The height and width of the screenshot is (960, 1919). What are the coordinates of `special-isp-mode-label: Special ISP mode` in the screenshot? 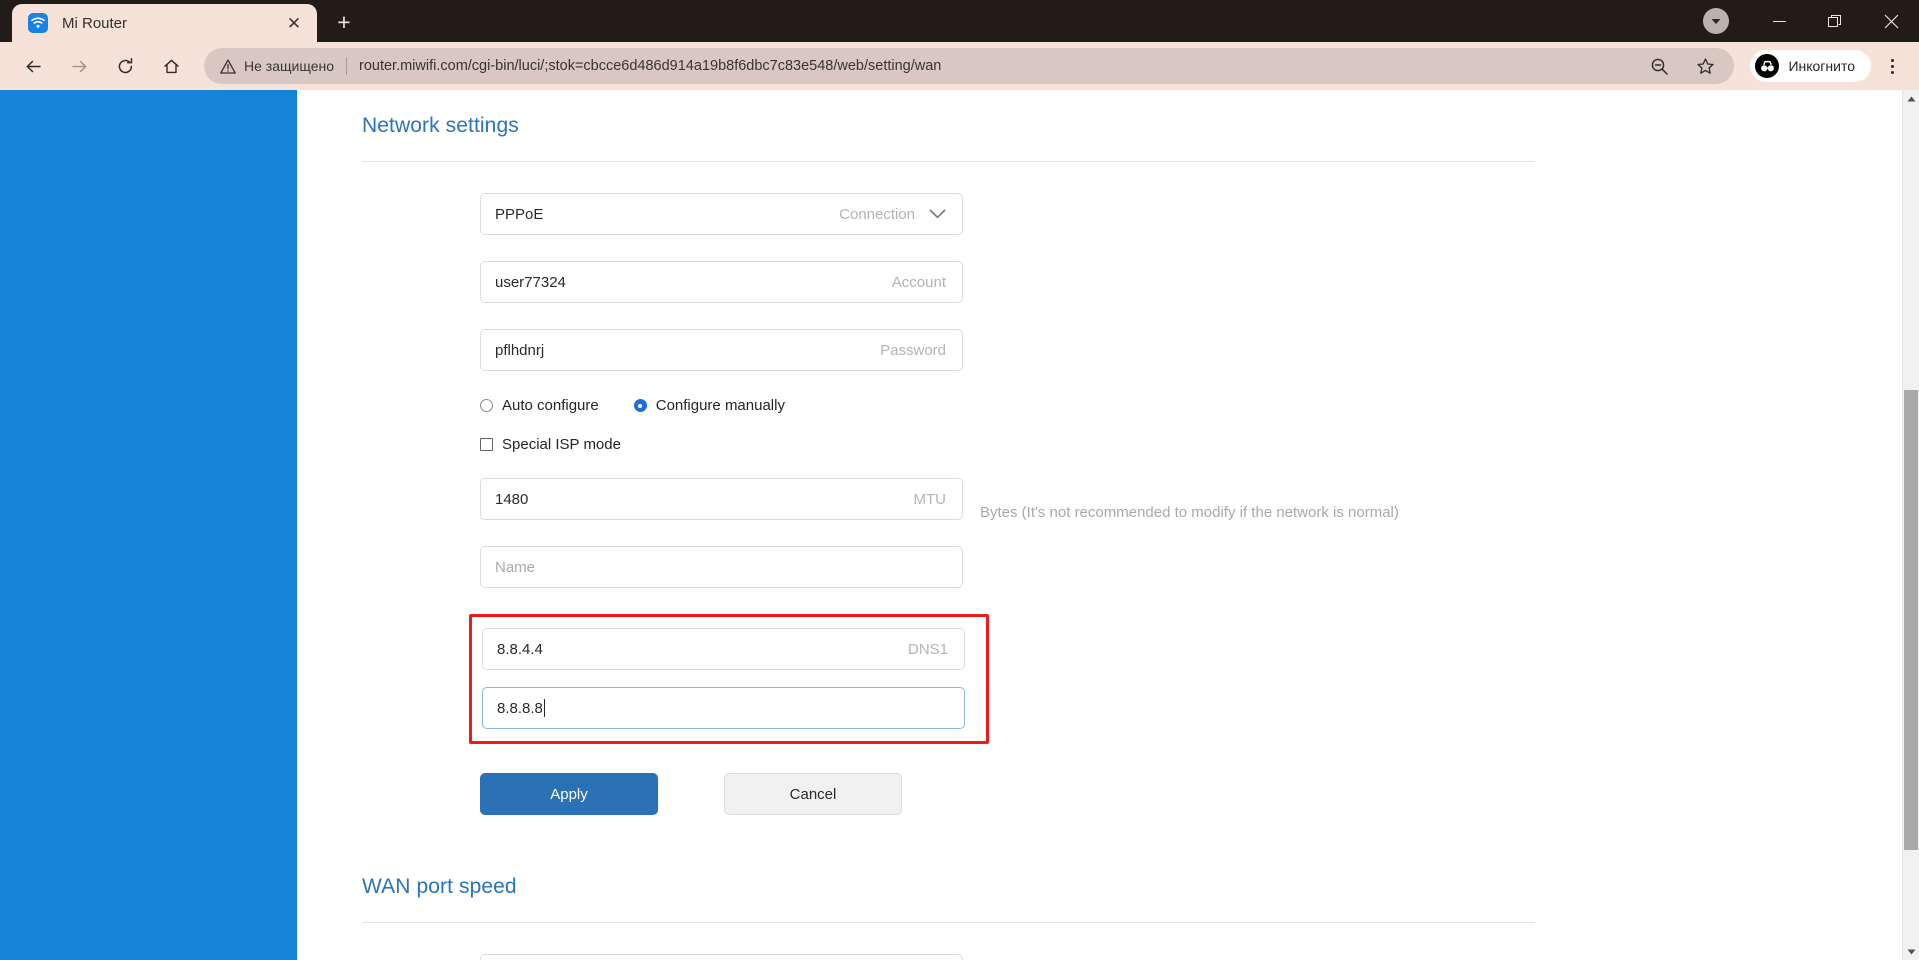 It's located at (561, 444).